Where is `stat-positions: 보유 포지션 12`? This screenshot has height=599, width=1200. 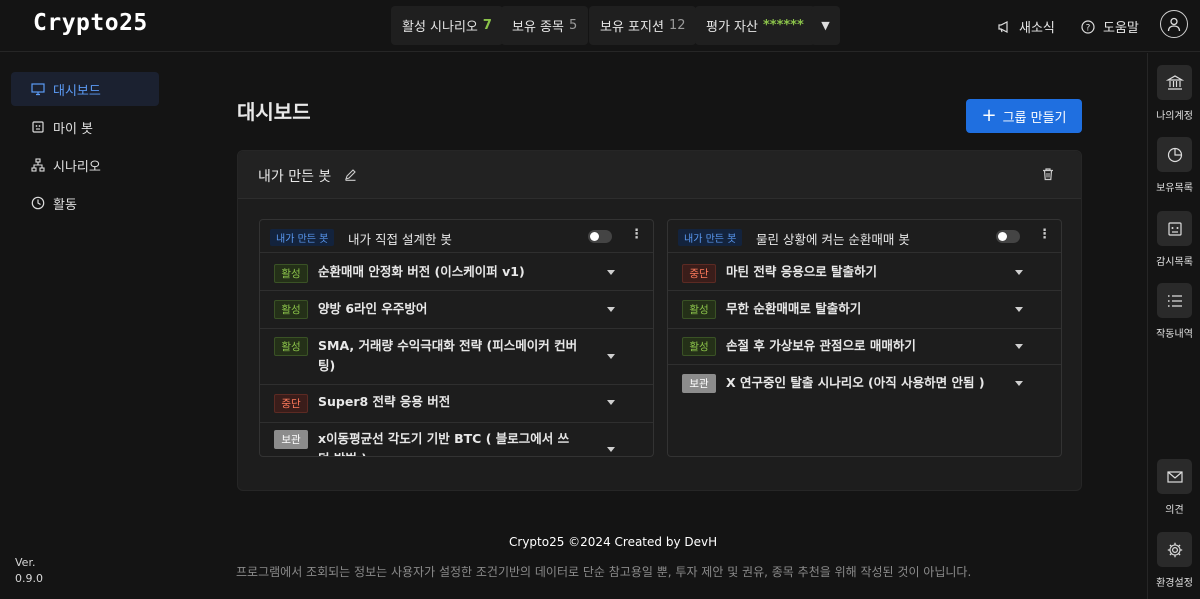
stat-positions: 보유 포지션 12 is located at coordinates (643, 25).